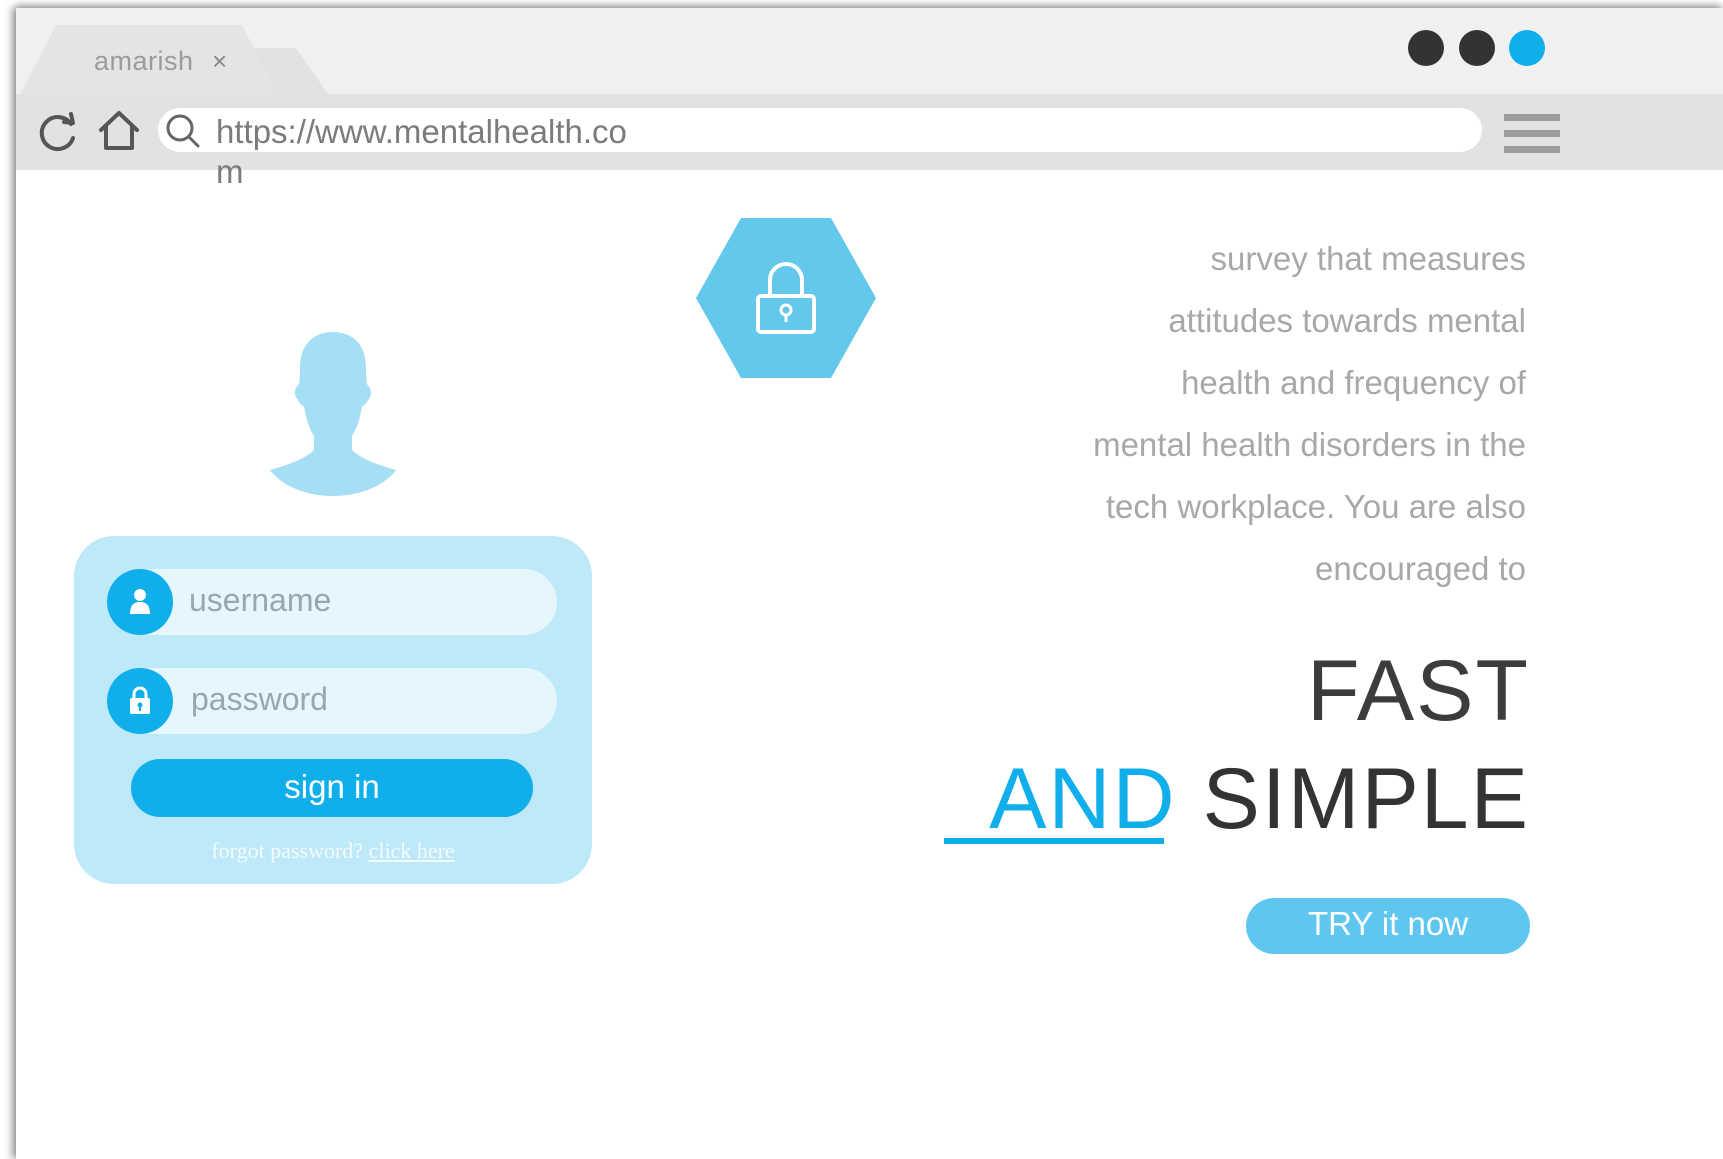  I want to click on tab-title: amarish, so click(144, 61).